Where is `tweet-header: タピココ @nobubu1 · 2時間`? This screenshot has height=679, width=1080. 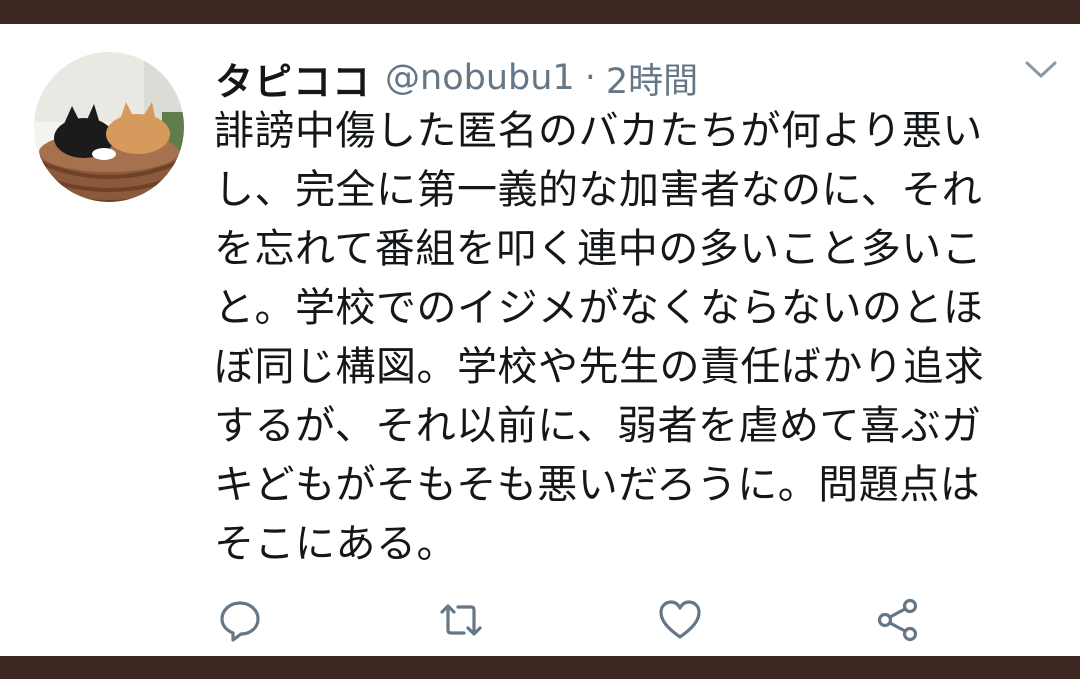
tweet-header: タピココ @nobubu1 · 2時間 is located at coordinates (456, 78).